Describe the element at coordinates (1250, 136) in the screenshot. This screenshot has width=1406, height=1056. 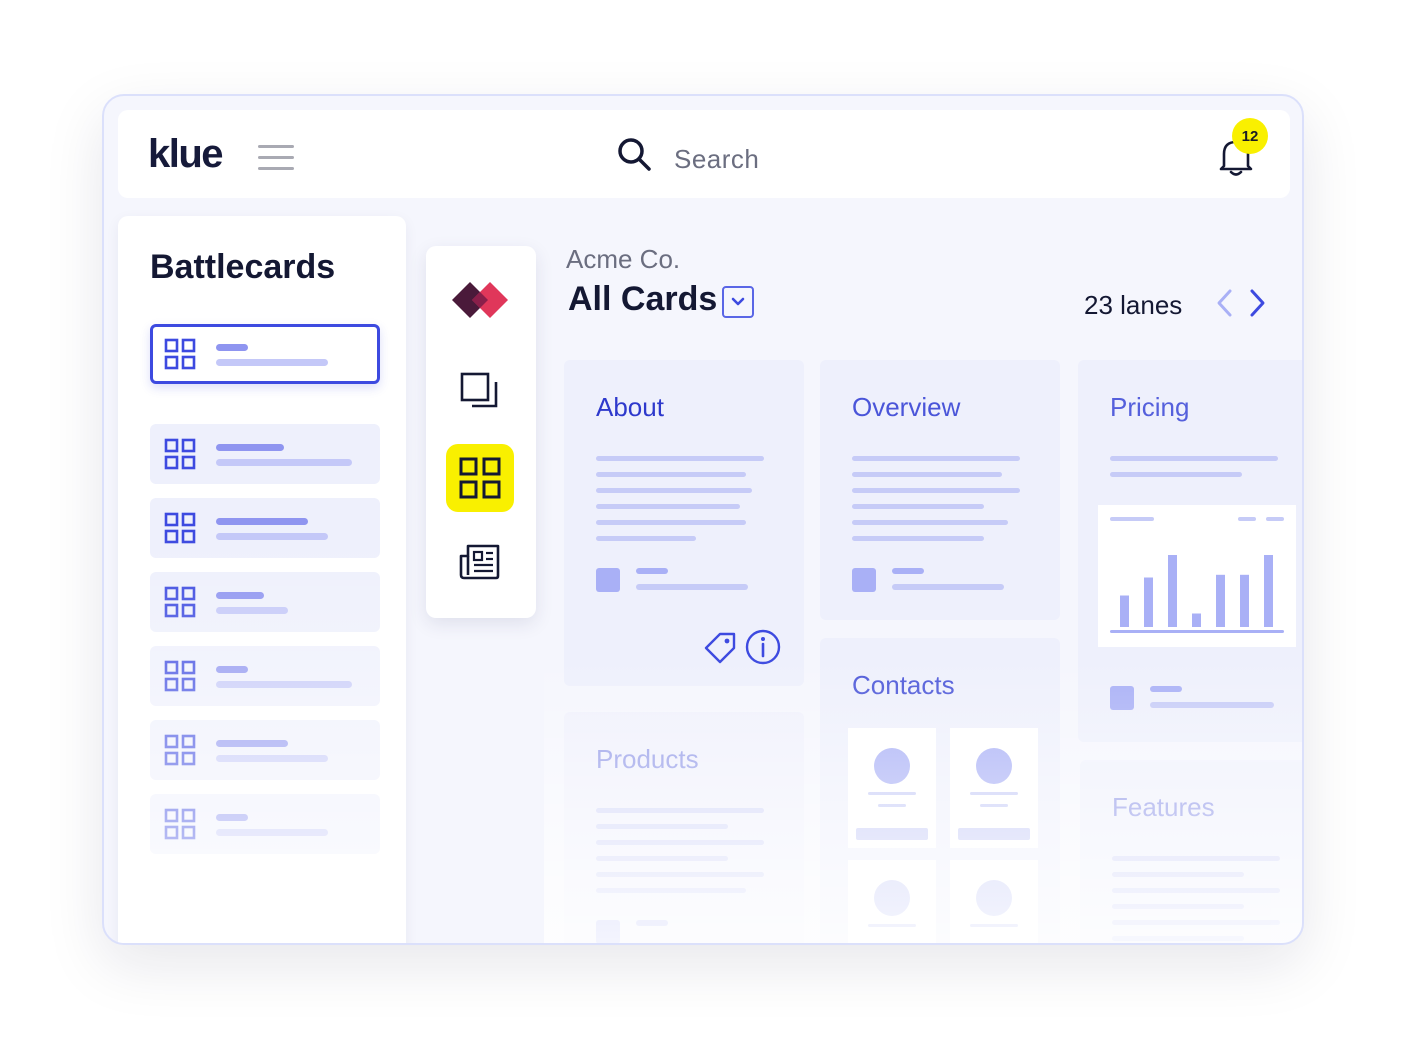
I see `notification-badge: 12` at that location.